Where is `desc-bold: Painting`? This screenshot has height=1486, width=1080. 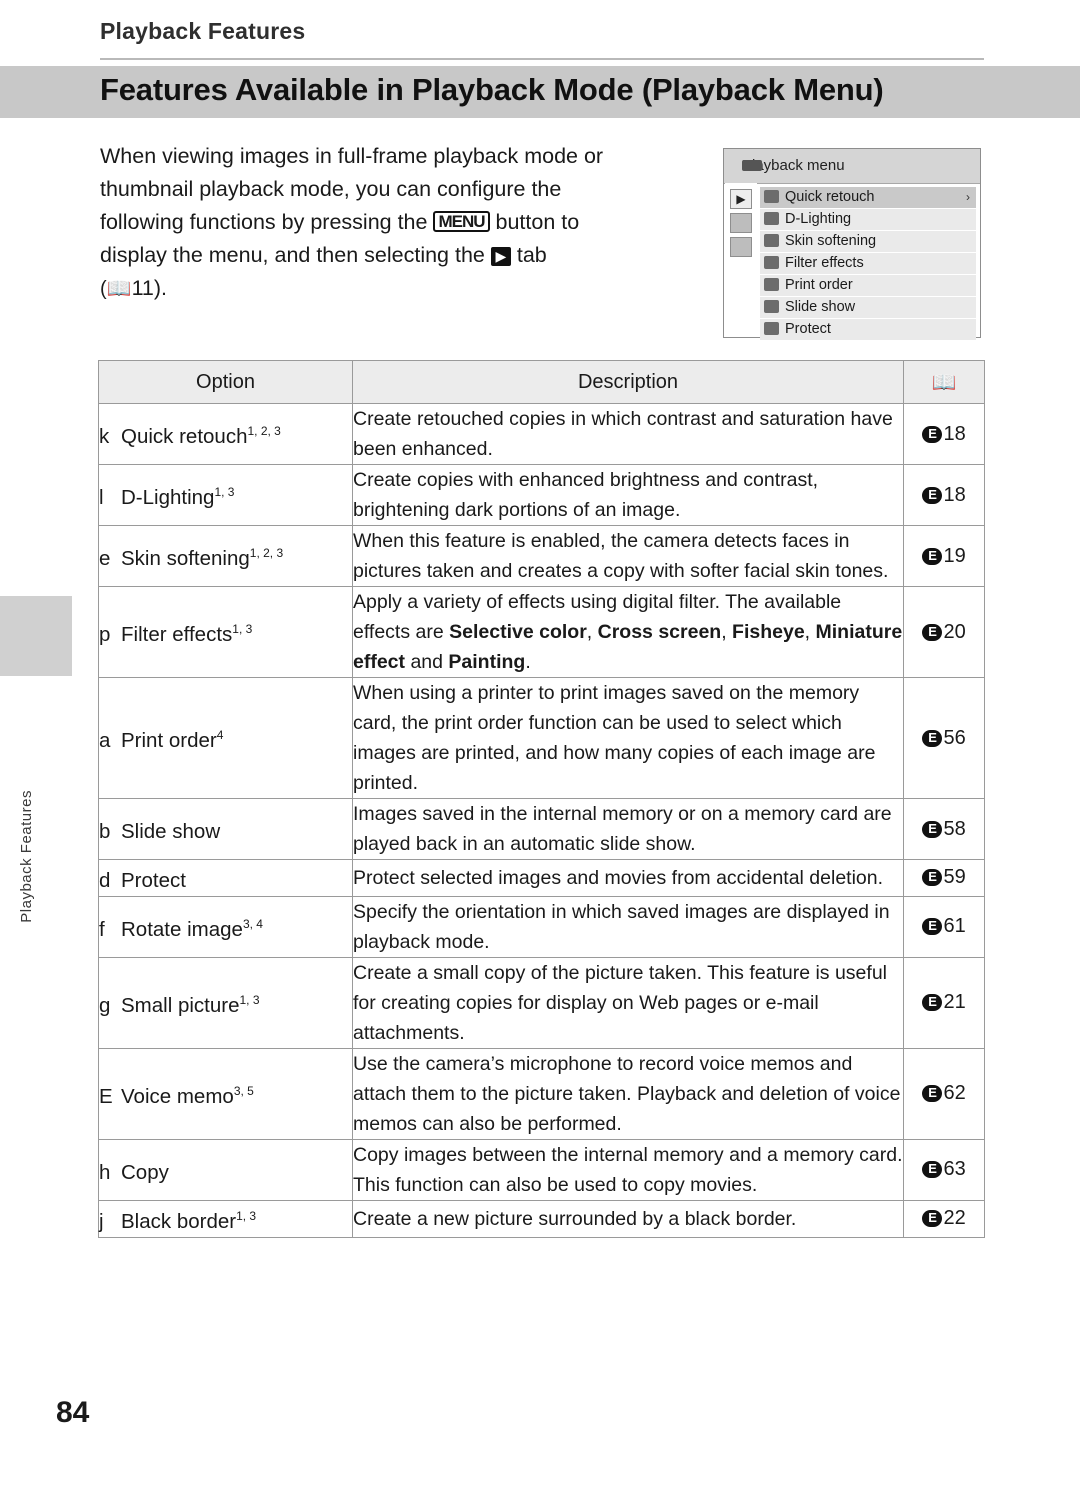
desc-bold: Painting is located at coordinates (487, 662).